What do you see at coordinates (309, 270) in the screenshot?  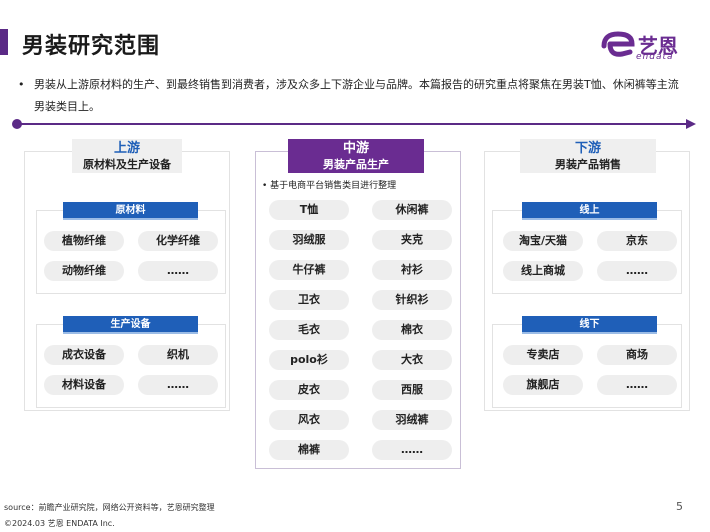 I see `list-item: 牛仔裤` at bounding box center [309, 270].